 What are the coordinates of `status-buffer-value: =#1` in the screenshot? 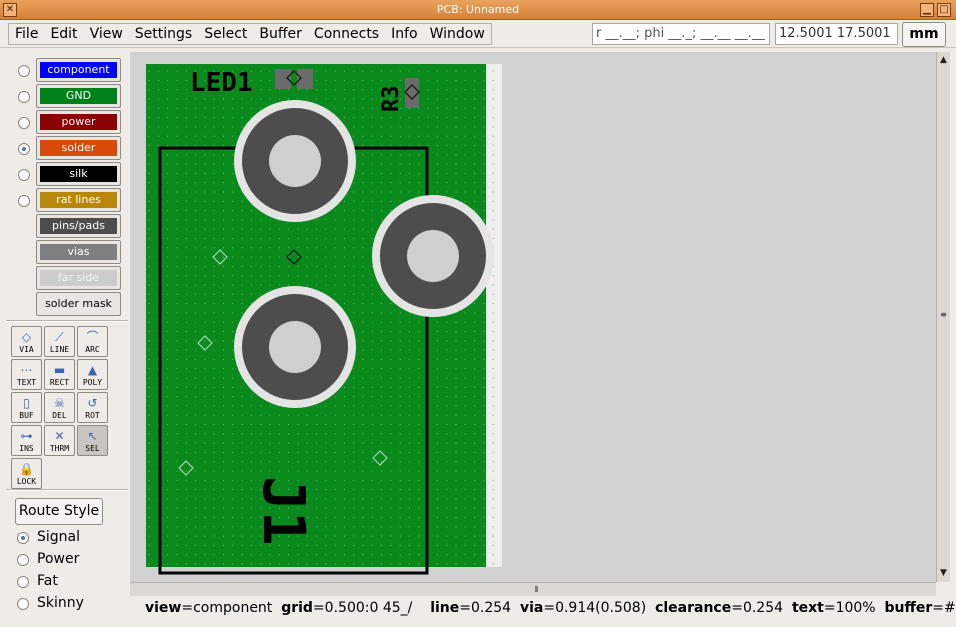 It's located at (944, 608).